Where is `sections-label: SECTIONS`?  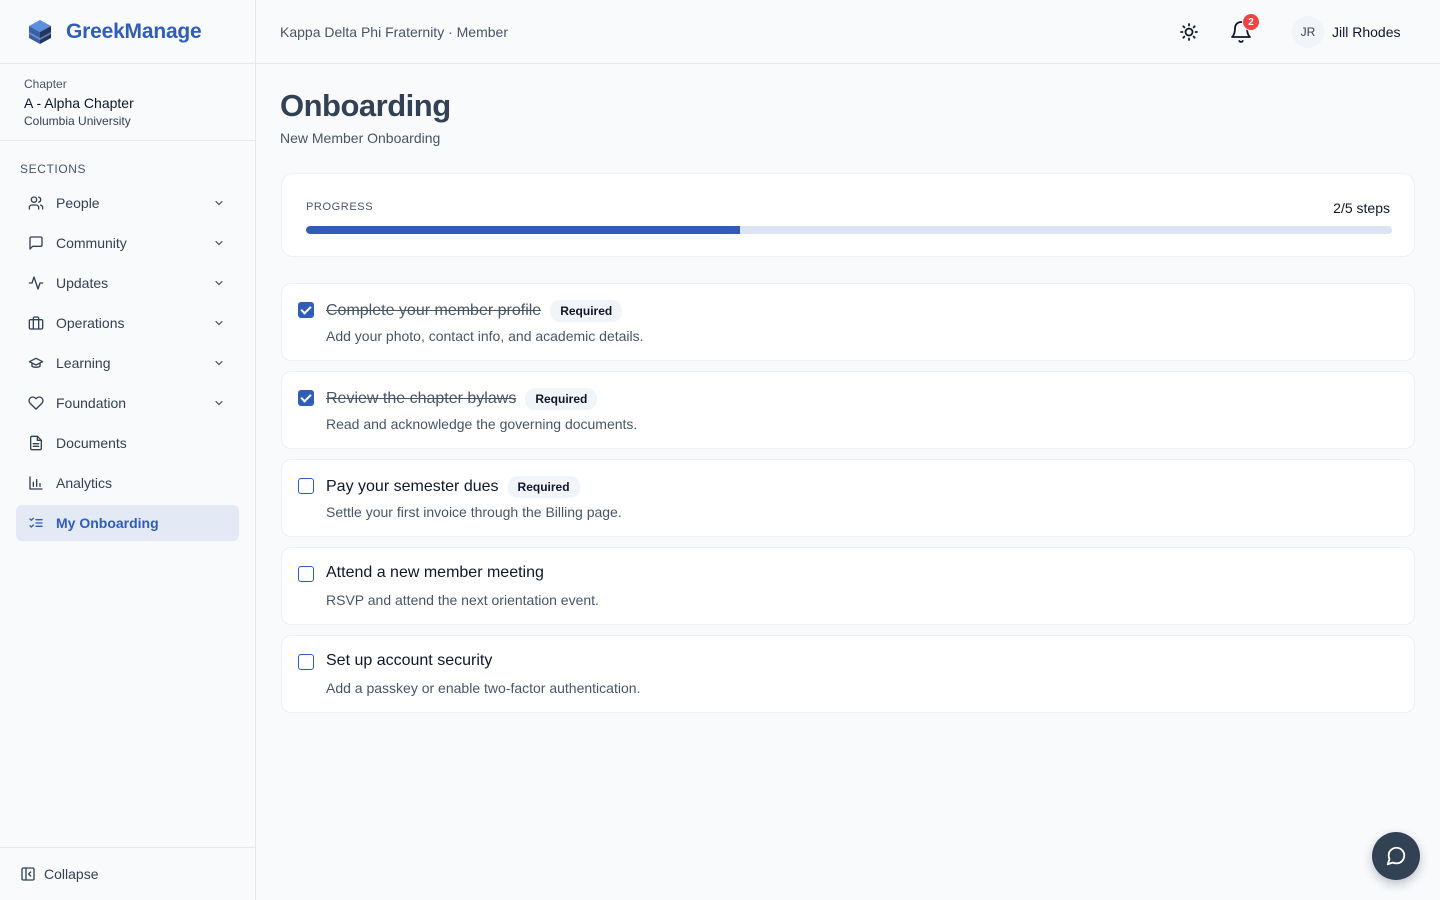 sections-label: SECTIONS is located at coordinates (53, 169).